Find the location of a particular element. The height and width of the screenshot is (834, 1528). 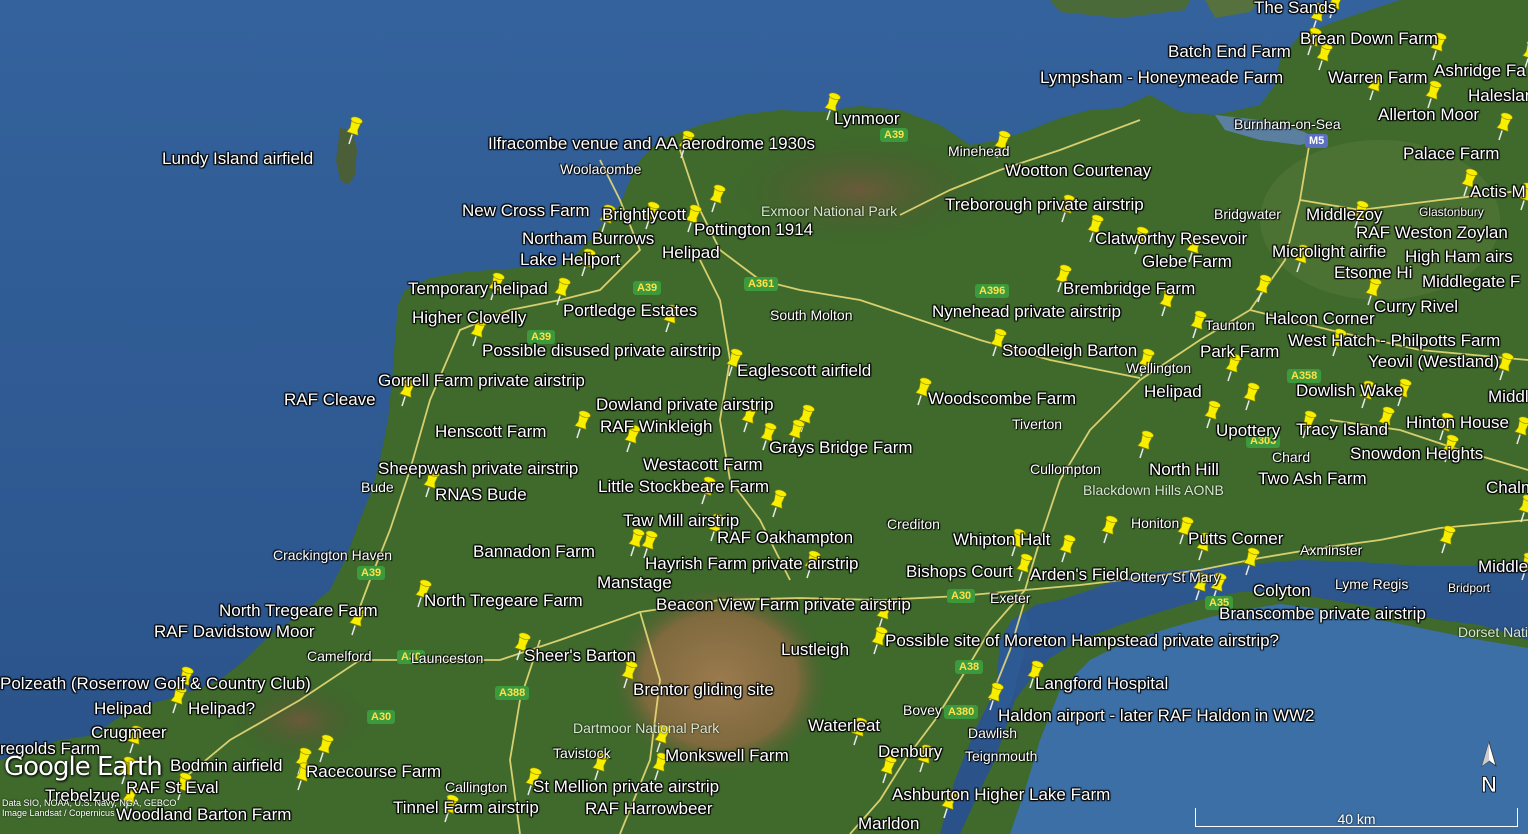

placemark-label: Dowlish Wake is located at coordinates (1349, 390).